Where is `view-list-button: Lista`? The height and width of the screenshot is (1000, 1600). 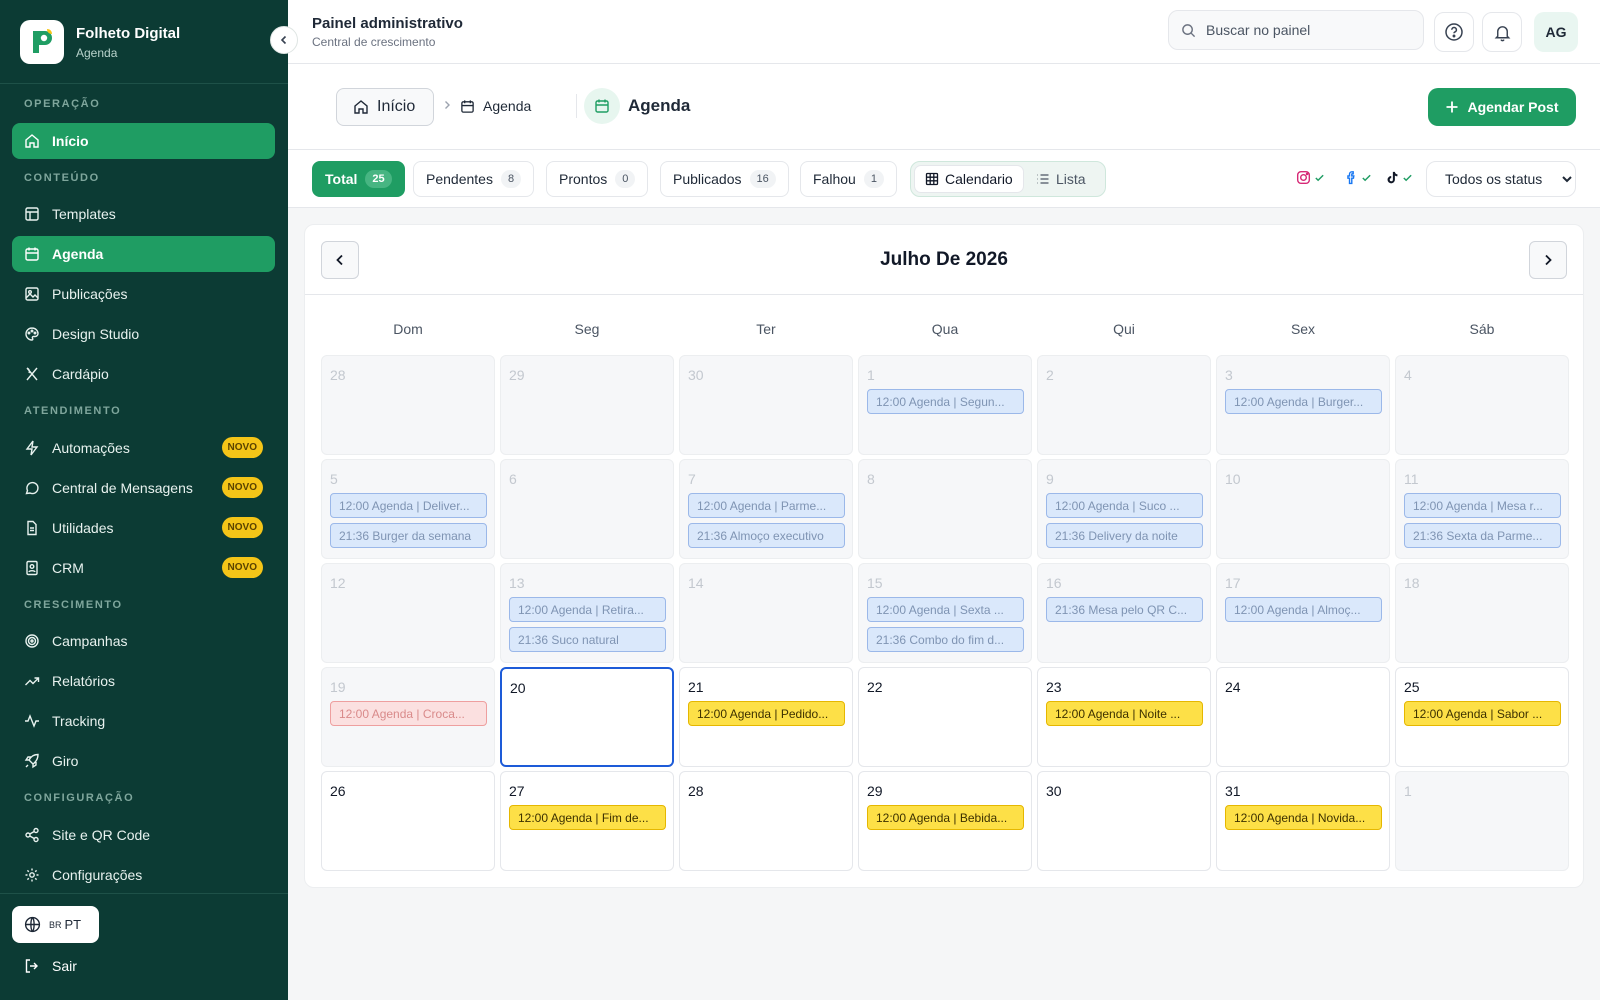
view-list-button: Lista is located at coordinates (1061, 179).